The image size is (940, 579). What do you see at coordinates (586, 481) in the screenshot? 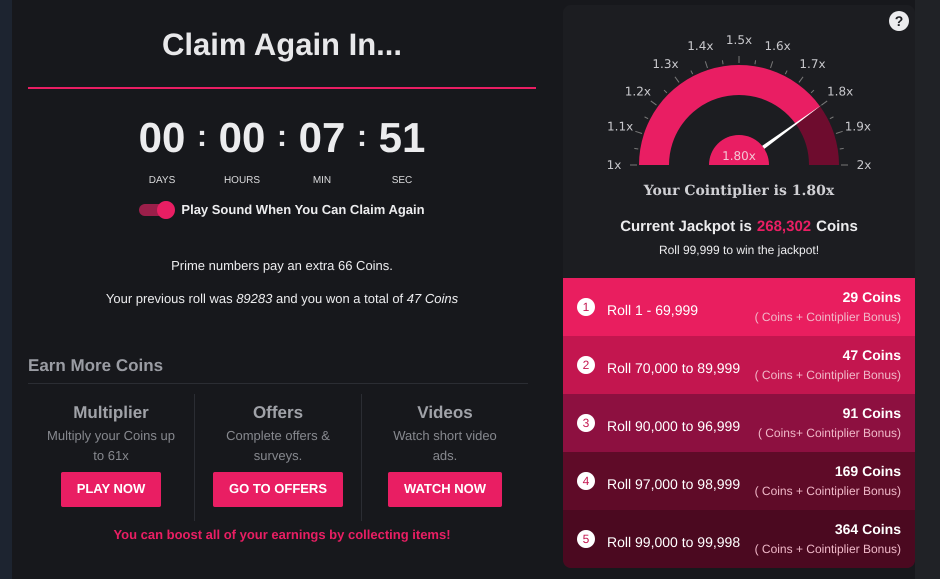
I see `tier-number: 4` at bounding box center [586, 481].